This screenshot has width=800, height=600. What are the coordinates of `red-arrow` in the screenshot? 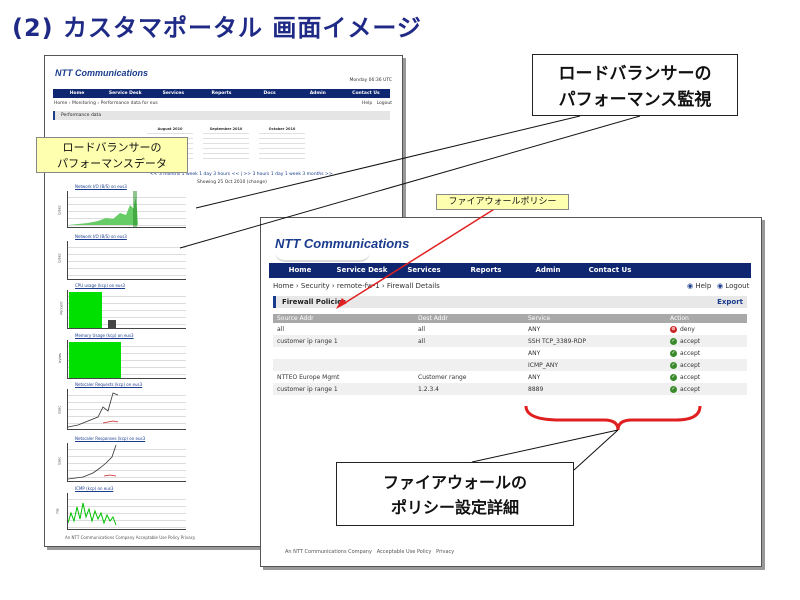 It's located at (418, 257).